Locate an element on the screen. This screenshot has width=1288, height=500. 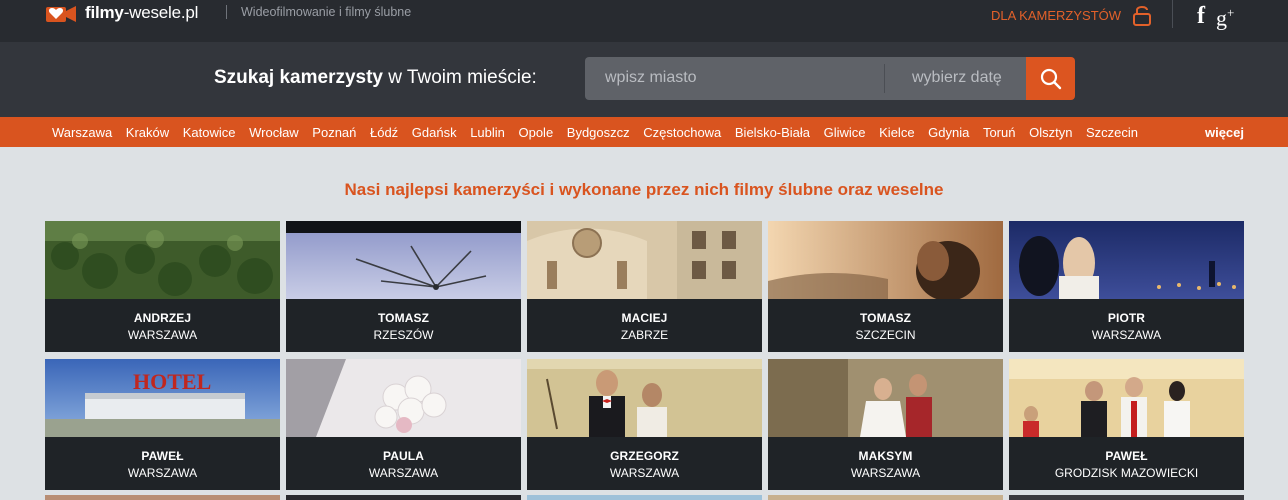
search-label: Szukaj kamerzysty w Twoim mieście: is located at coordinates (375, 78).